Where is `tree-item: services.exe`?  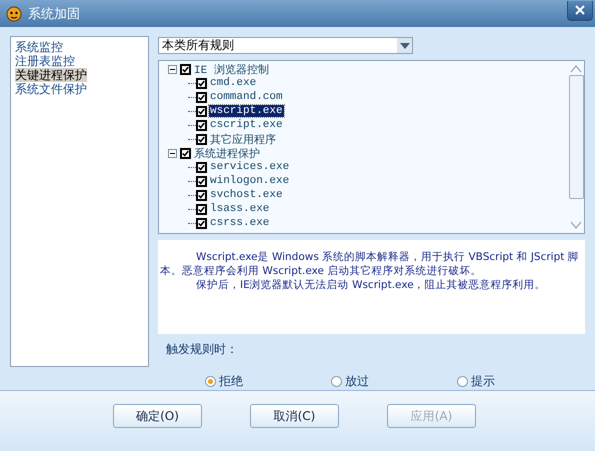
tree-item: services.exe is located at coordinates (249, 167).